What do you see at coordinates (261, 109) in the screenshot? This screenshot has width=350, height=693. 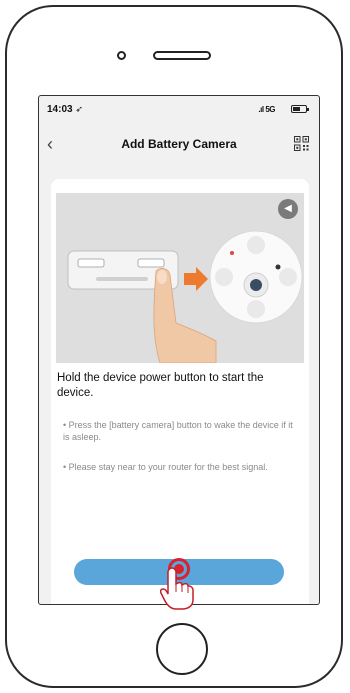 I see `signal-bars-icon: .ıl` at bounding box center [261, 109].